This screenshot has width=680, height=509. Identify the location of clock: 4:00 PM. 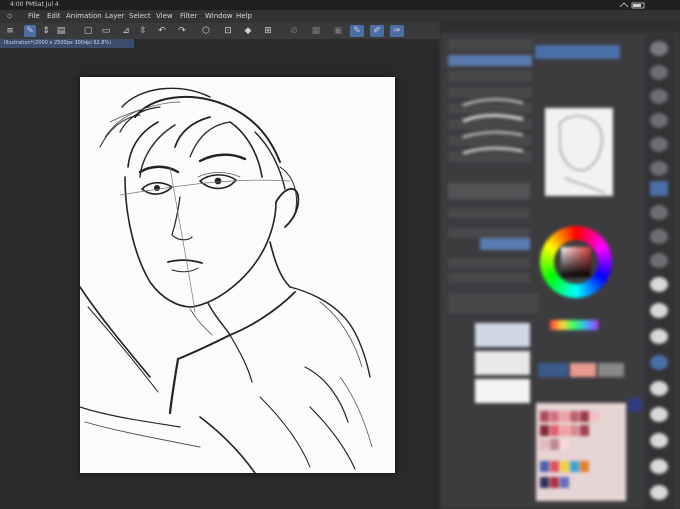
(22, 4).